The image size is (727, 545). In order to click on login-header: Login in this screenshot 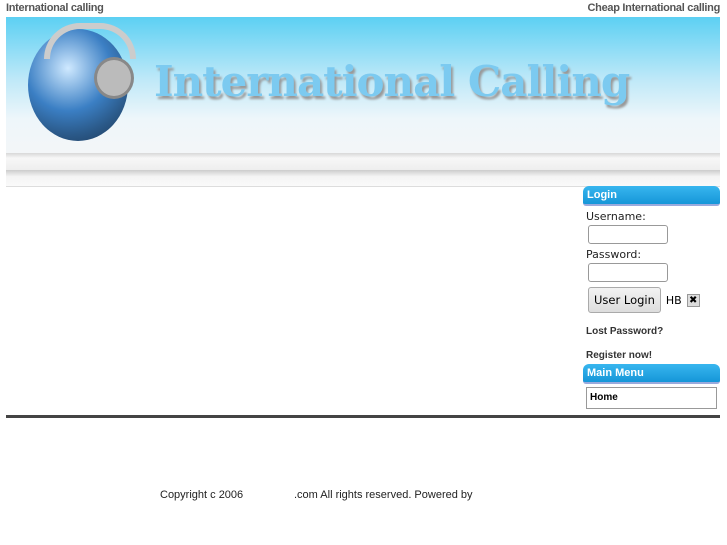, I will do `click(651, 196)`.